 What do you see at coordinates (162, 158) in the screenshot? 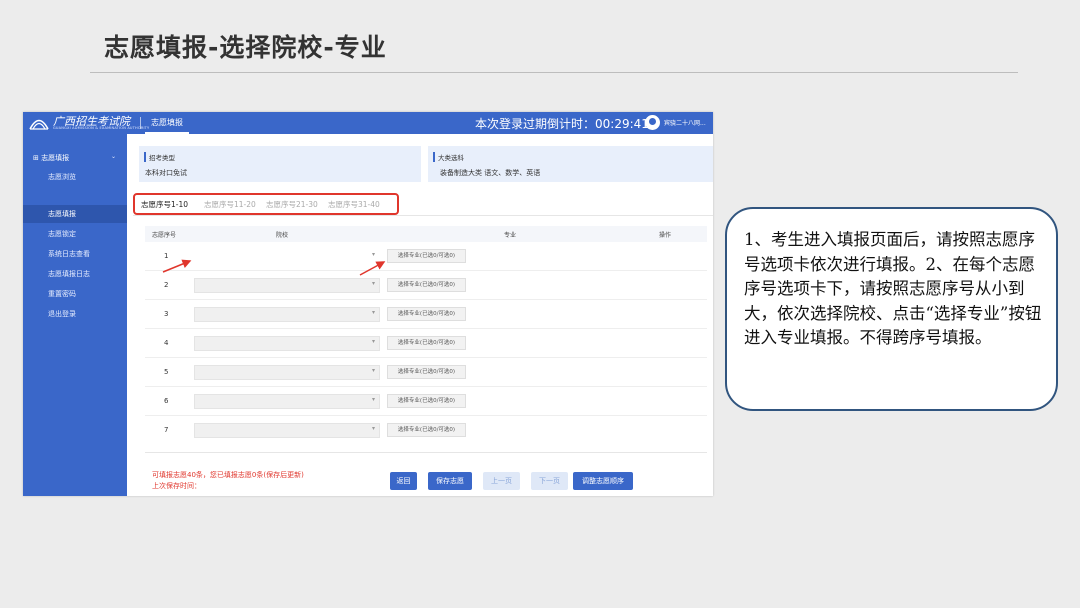
I see `exam-type-label: 招考类型` at bounding box center [162, 158].